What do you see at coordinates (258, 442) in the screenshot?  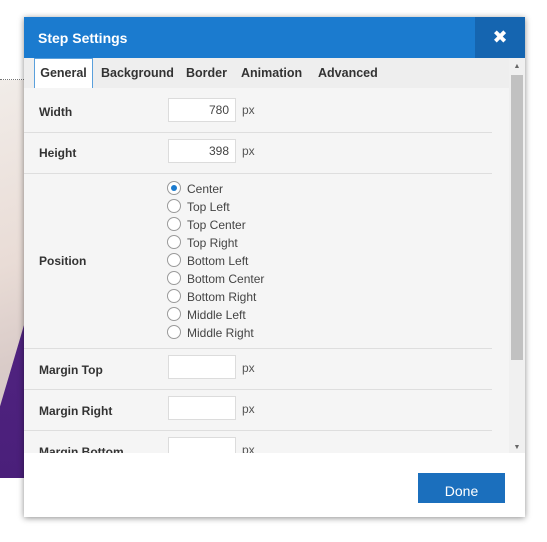 I see `margin-bottom-row: Margin Bottom px` at bounding box center [258, 442].